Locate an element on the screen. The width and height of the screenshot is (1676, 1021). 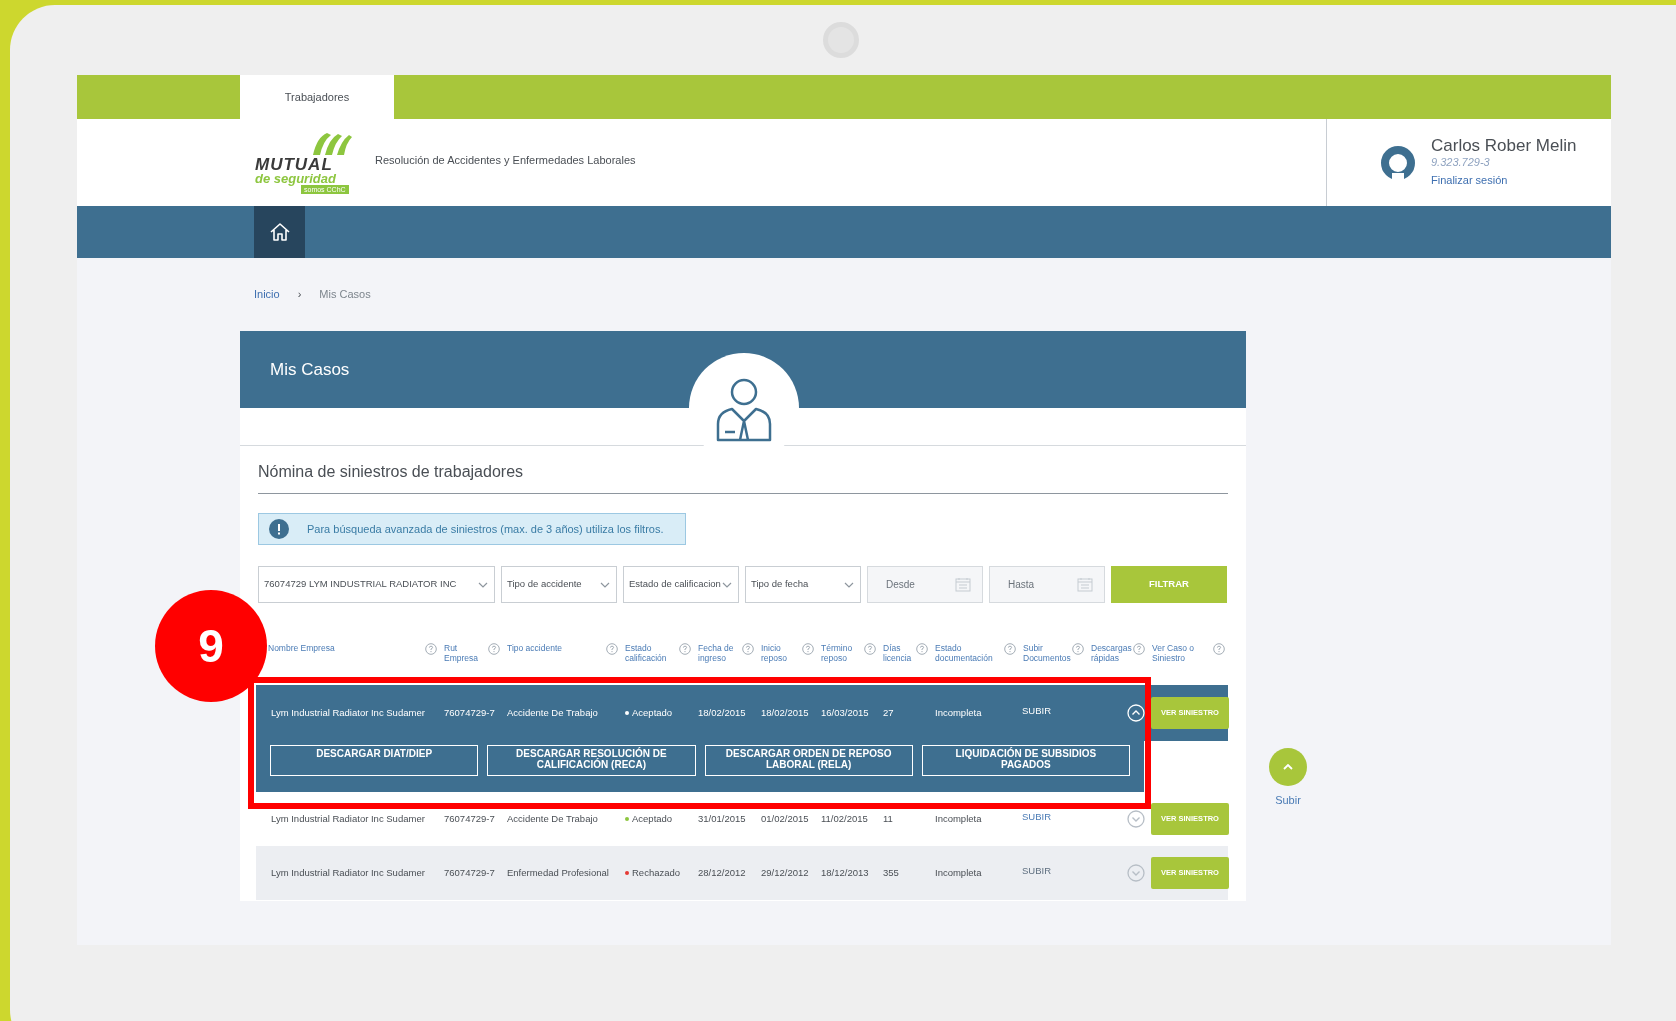
user-avatar-icon is located at coordinates (1398, 162).